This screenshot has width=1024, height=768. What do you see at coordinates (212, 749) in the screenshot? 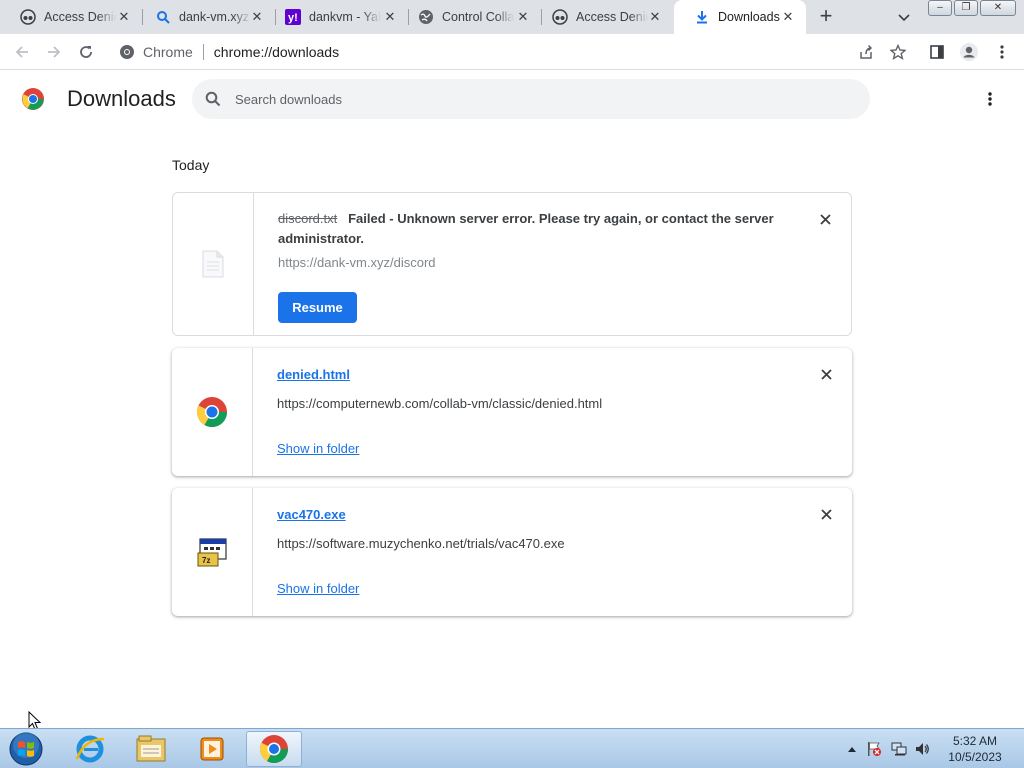
I see `media-player-icon` at bounding box center [212, 749].